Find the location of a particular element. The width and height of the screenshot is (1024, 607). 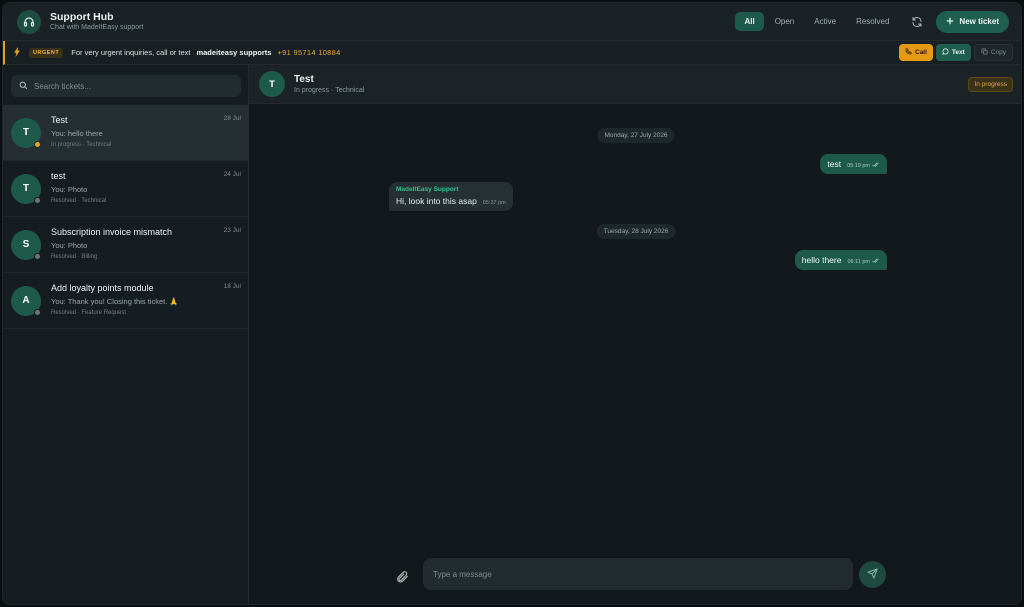

date-separator: Tuesday, 28 July 2026 is located at coordinates (636, 231).